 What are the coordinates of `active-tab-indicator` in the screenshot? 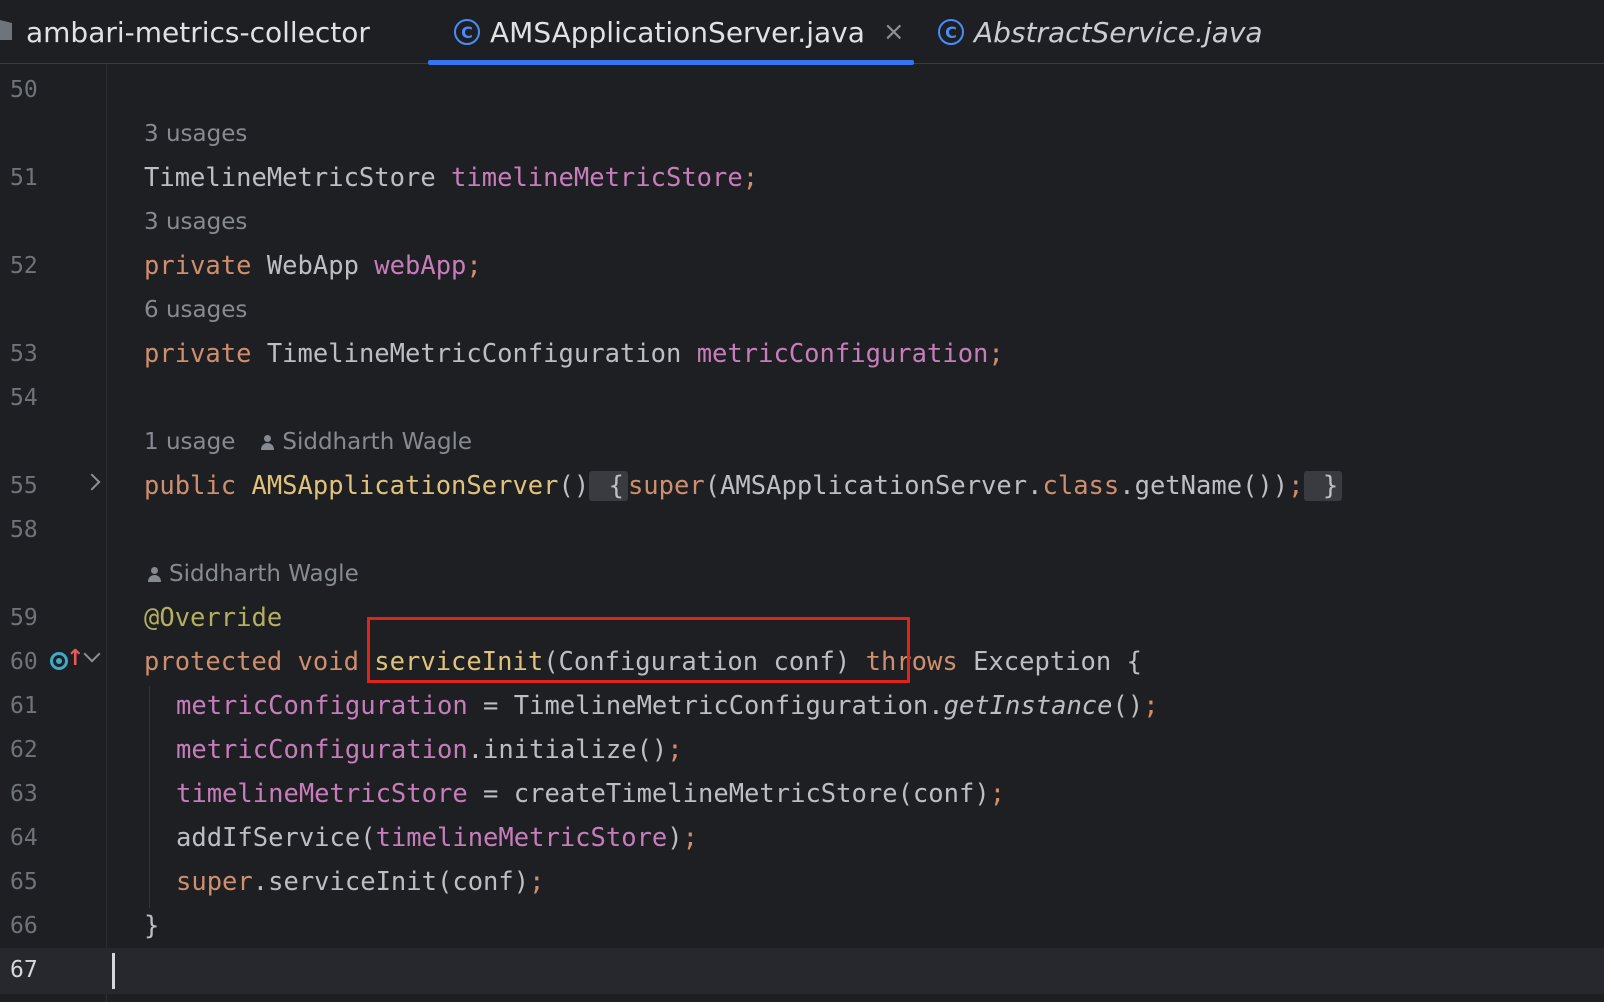 It's located at (671, 62).